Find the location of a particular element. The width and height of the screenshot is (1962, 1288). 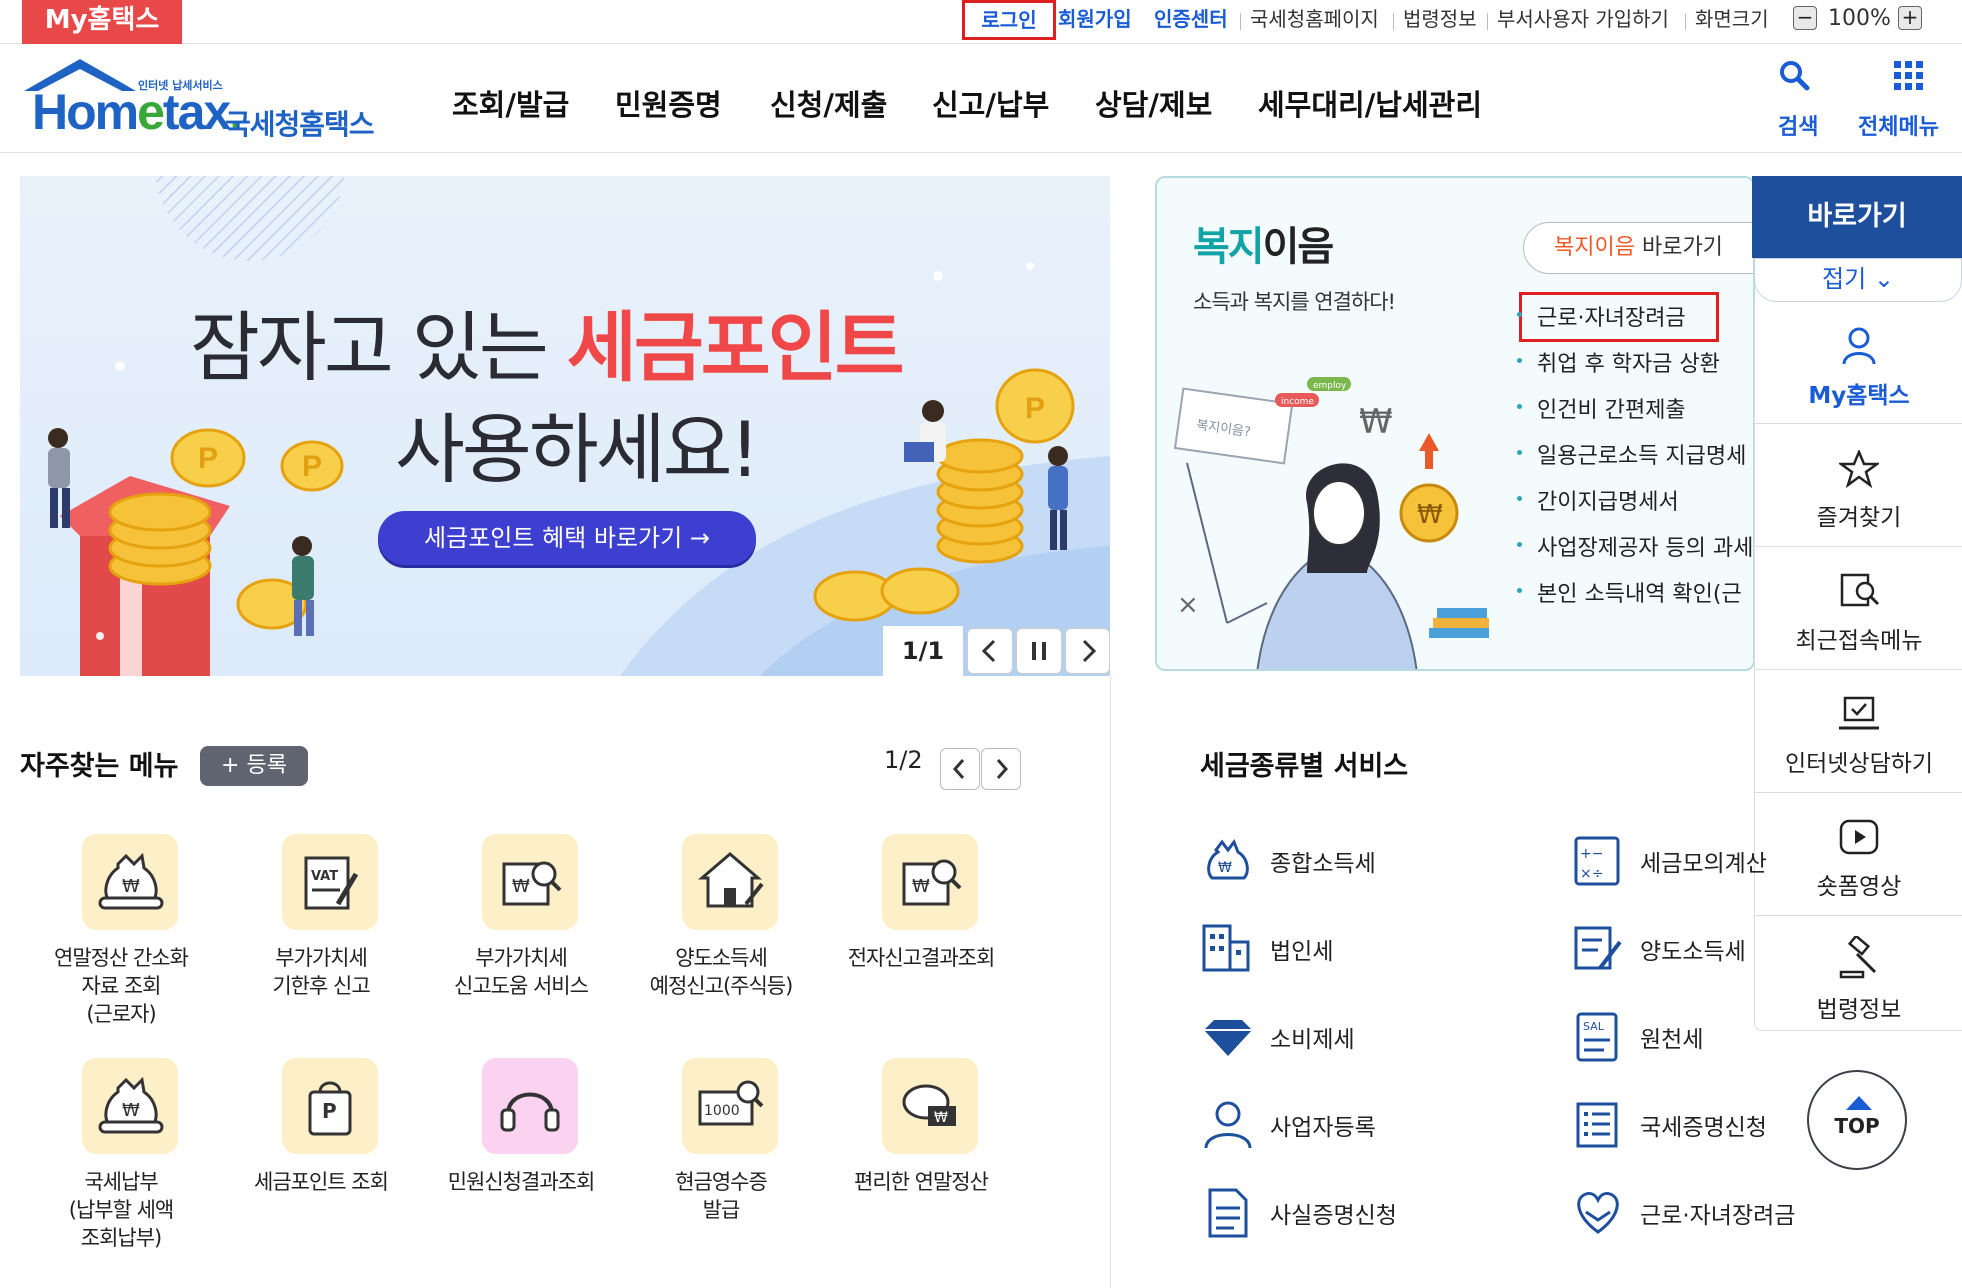

screen-size-label: 화면크기 is located at coordinates (1732, 19).